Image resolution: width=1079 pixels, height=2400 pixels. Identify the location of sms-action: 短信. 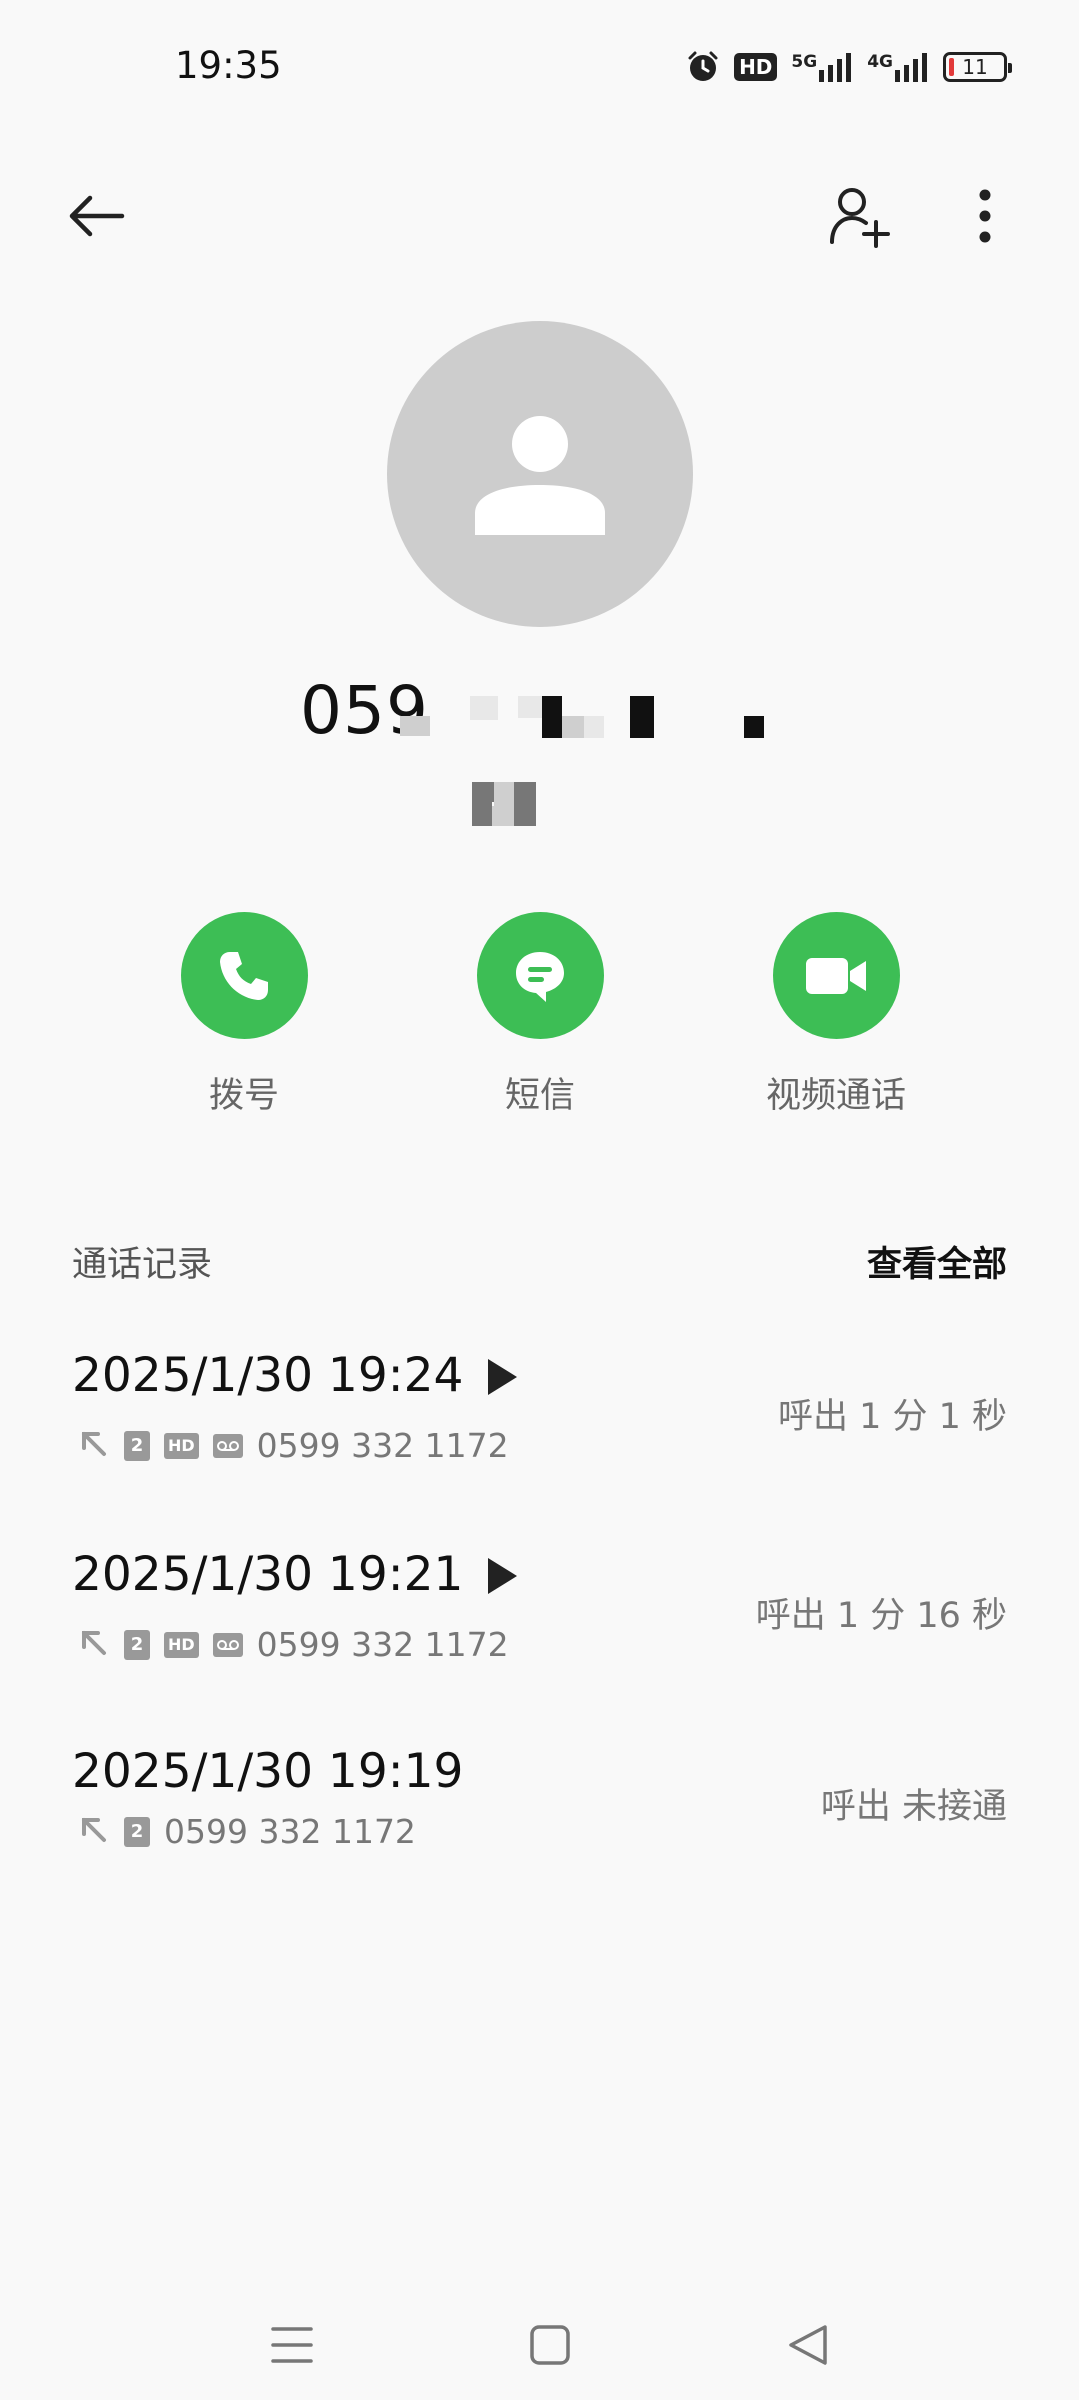
(540, 1015).